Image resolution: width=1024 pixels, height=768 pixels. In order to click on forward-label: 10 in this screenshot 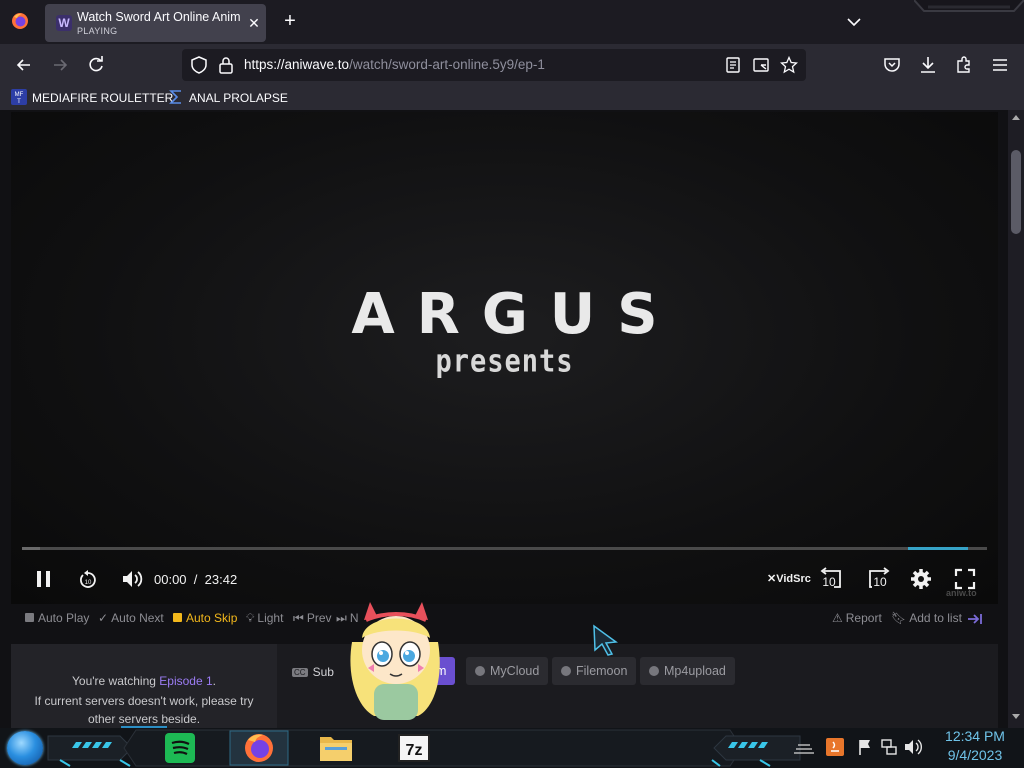, I will do `click(880, 582)`.